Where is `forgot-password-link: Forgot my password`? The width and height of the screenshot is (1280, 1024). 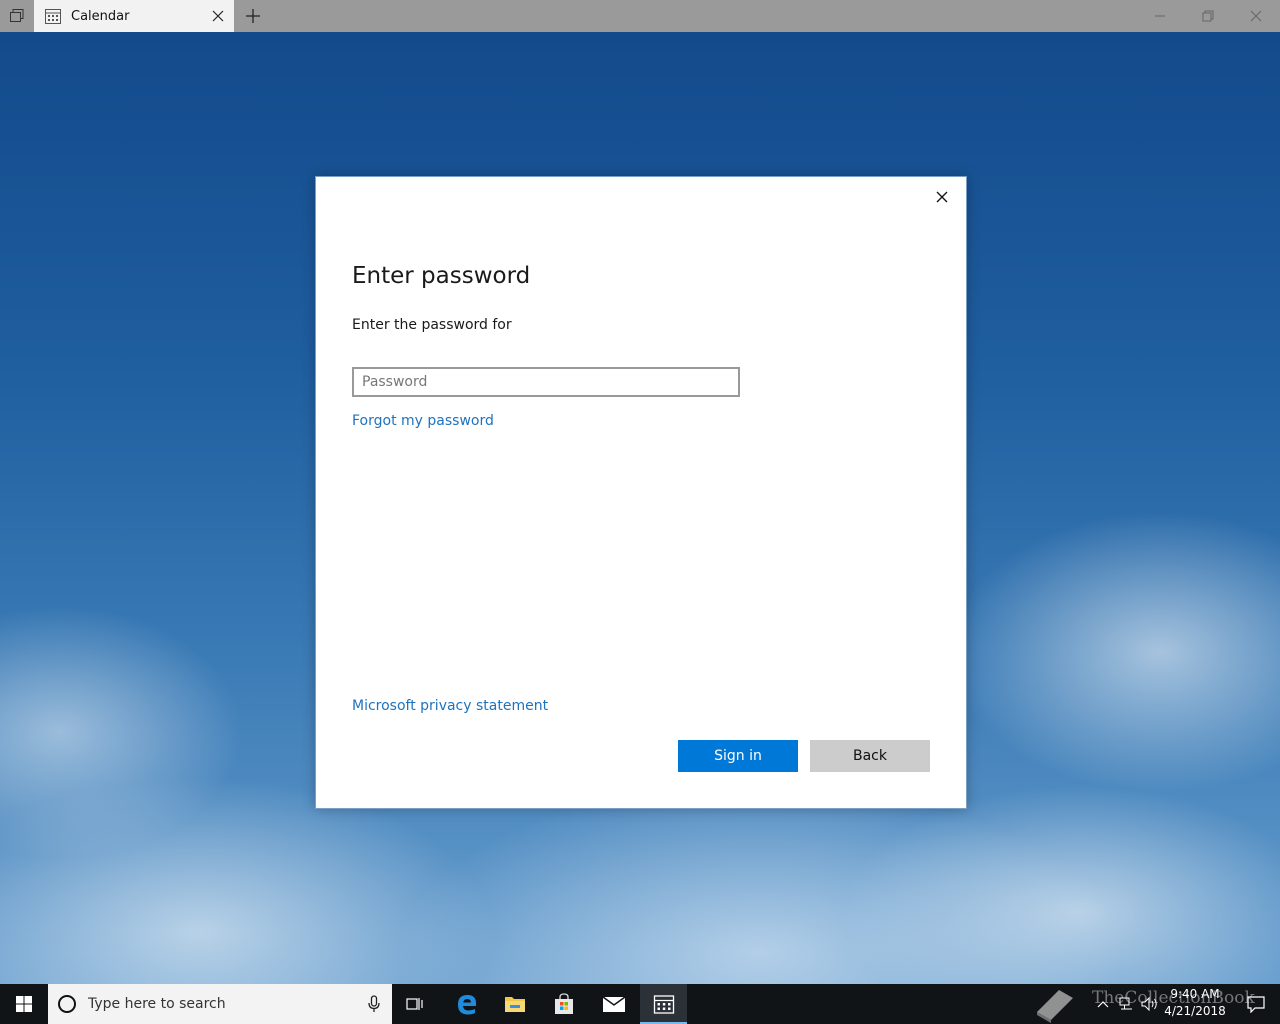
forgot-password-link: Forgot my password is located at coordinates (423, 421).